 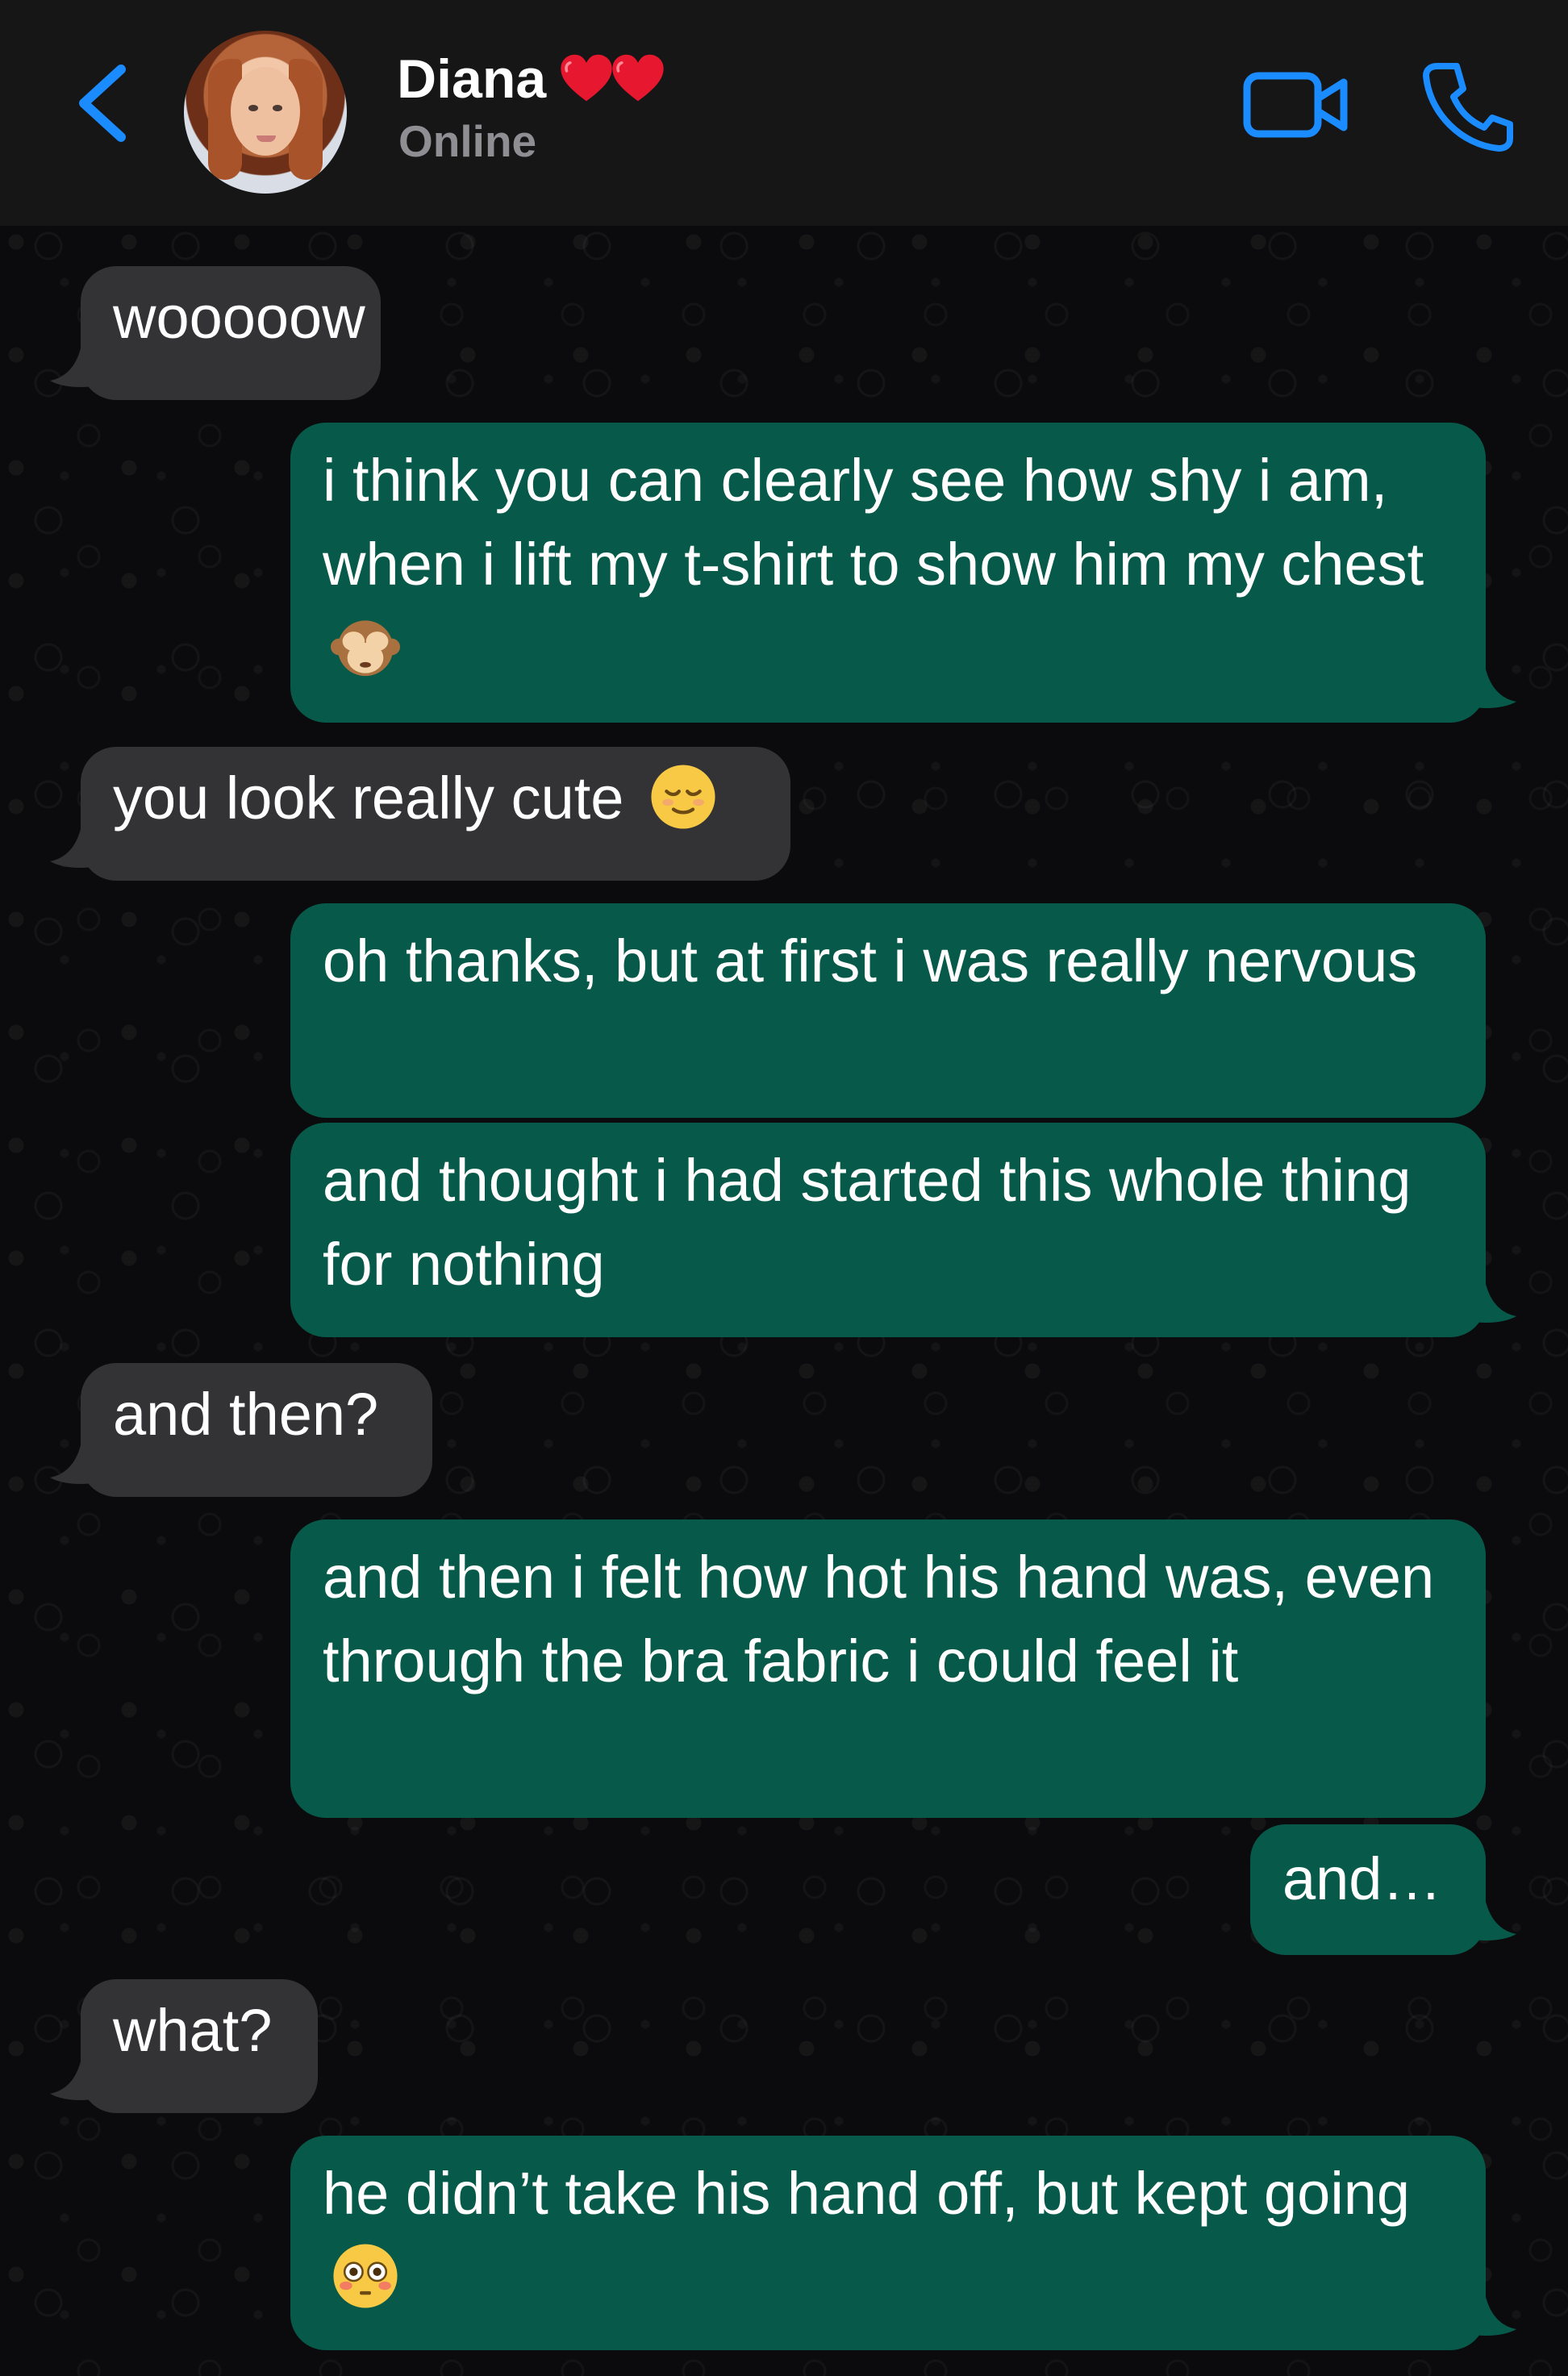 I want to click on voice-call-button, so click(x=1468, y=106).